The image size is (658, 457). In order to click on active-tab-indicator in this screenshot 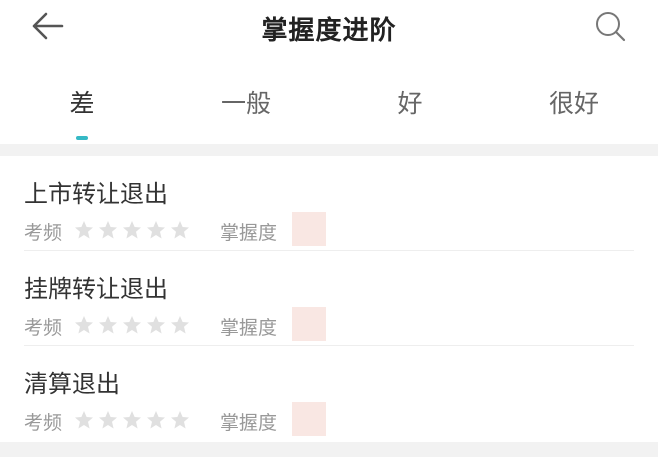, I will do `click(82, 138)`.